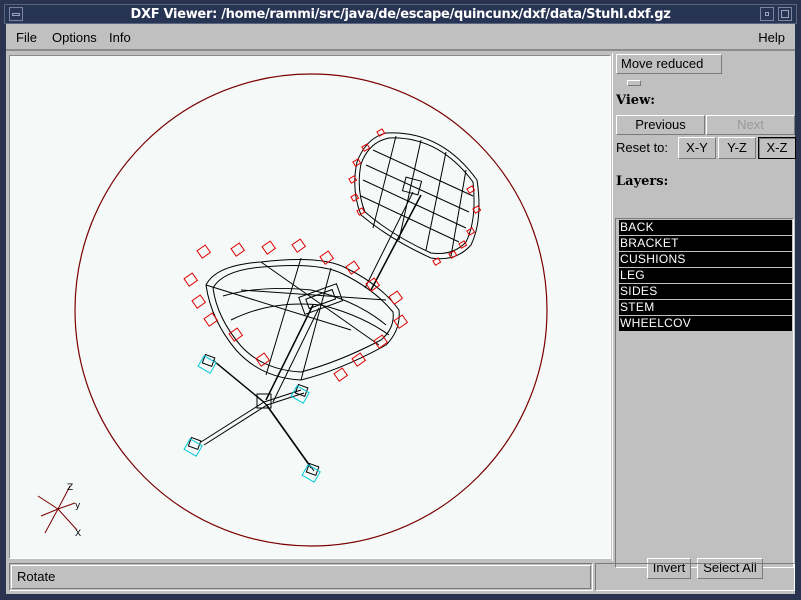 This screenshot has height=600, width=801. I want to click on reset-xz-button: X-Z, so click(777, 148).